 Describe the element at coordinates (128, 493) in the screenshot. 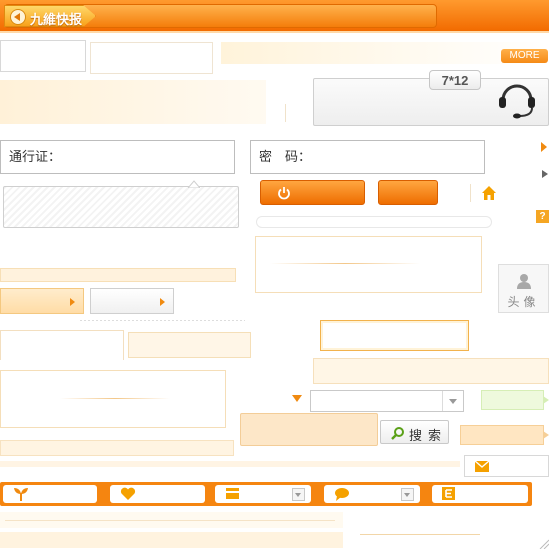

I see `heart-icon` at that location.